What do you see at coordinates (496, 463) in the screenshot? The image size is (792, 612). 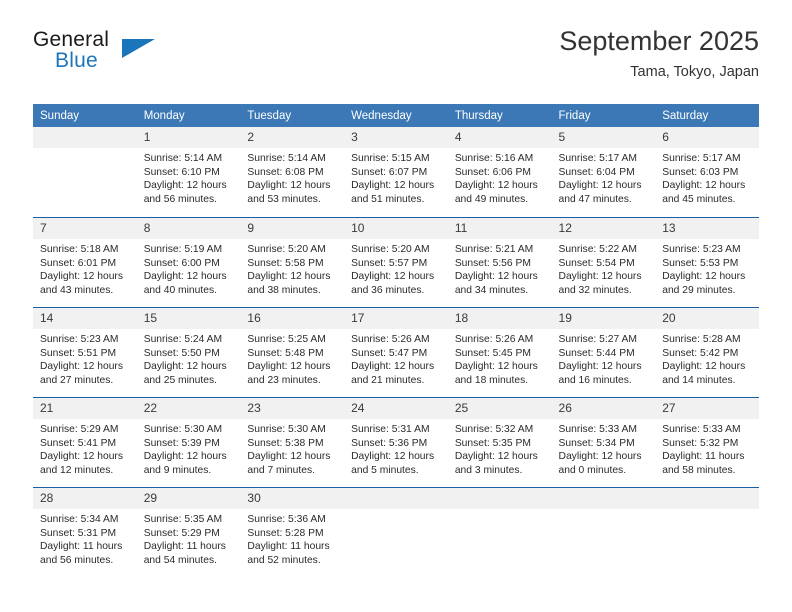 I see `daylight-text: Daylight: 12 hours and 3 minutes.` at bounding box center [496, 463].